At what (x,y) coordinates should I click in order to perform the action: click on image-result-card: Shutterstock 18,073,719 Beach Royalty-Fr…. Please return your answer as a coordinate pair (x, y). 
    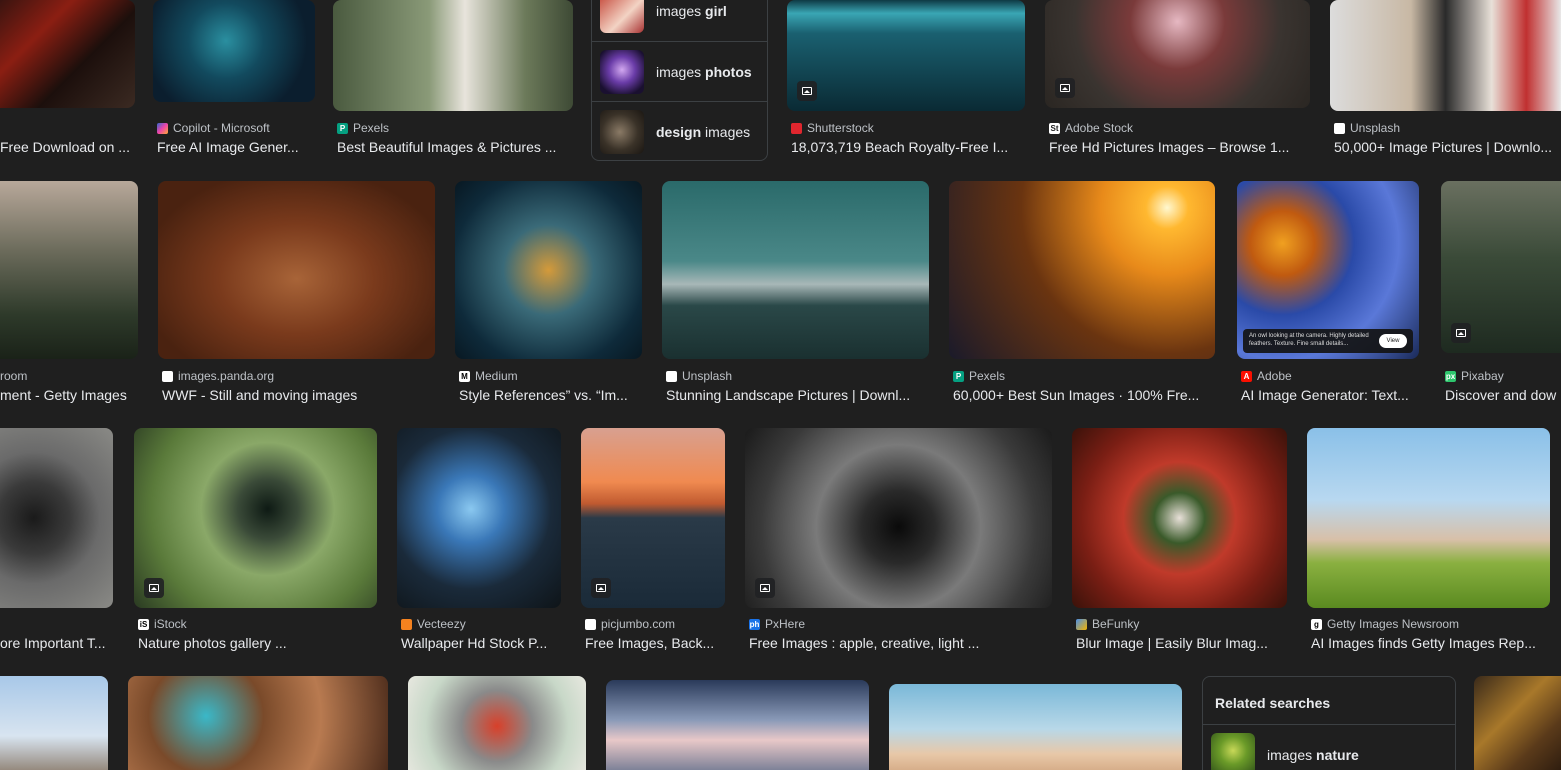
    Looking at the image, I should click on (906, 80).